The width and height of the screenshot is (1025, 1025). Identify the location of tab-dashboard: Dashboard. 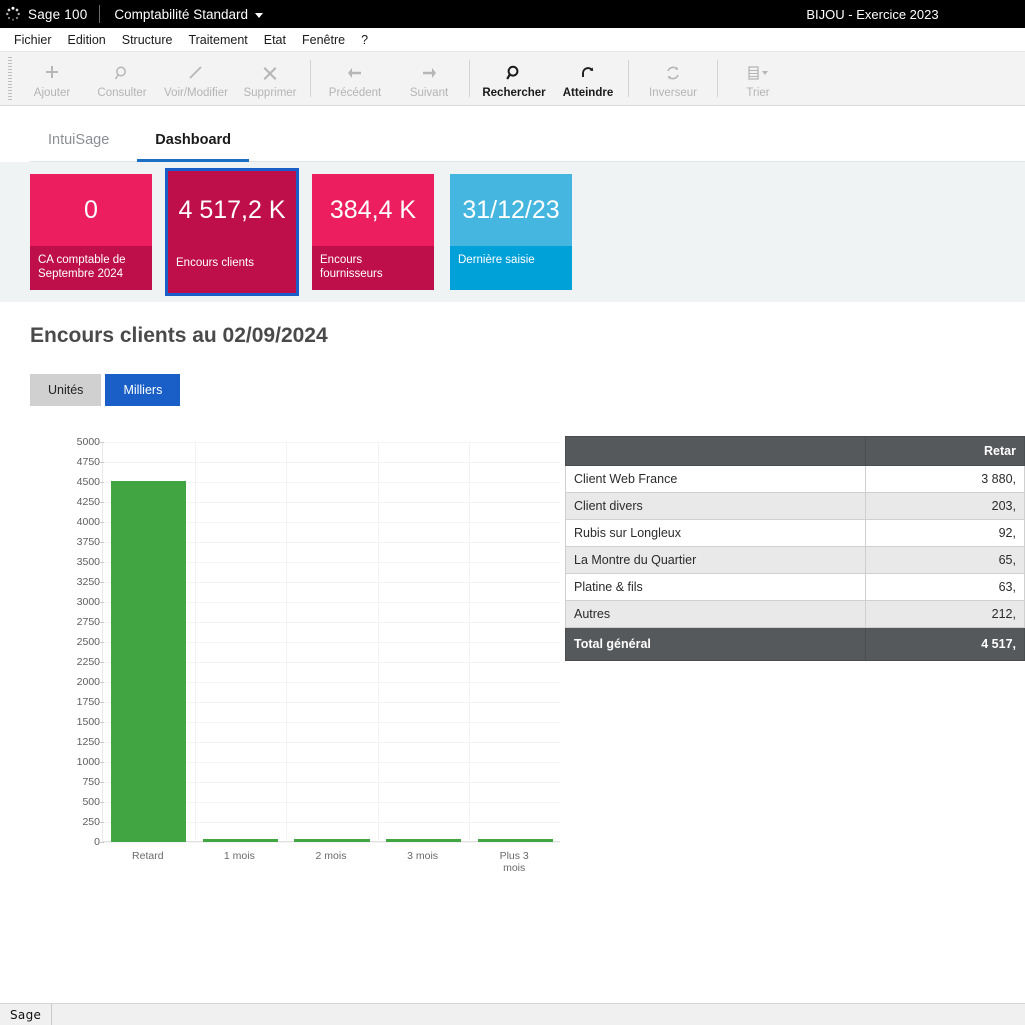
(193, 143).